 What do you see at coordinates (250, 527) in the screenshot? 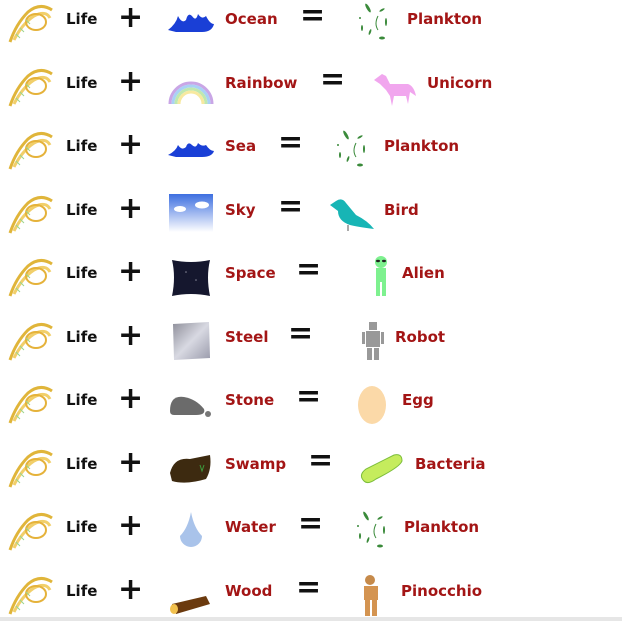
I see `ingredient-label: Water` at bounding box center [250, 527].